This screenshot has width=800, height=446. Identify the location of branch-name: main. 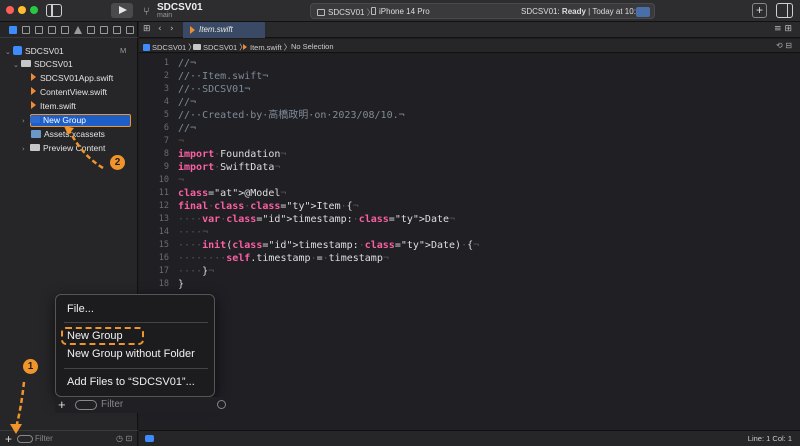
(165, 15).